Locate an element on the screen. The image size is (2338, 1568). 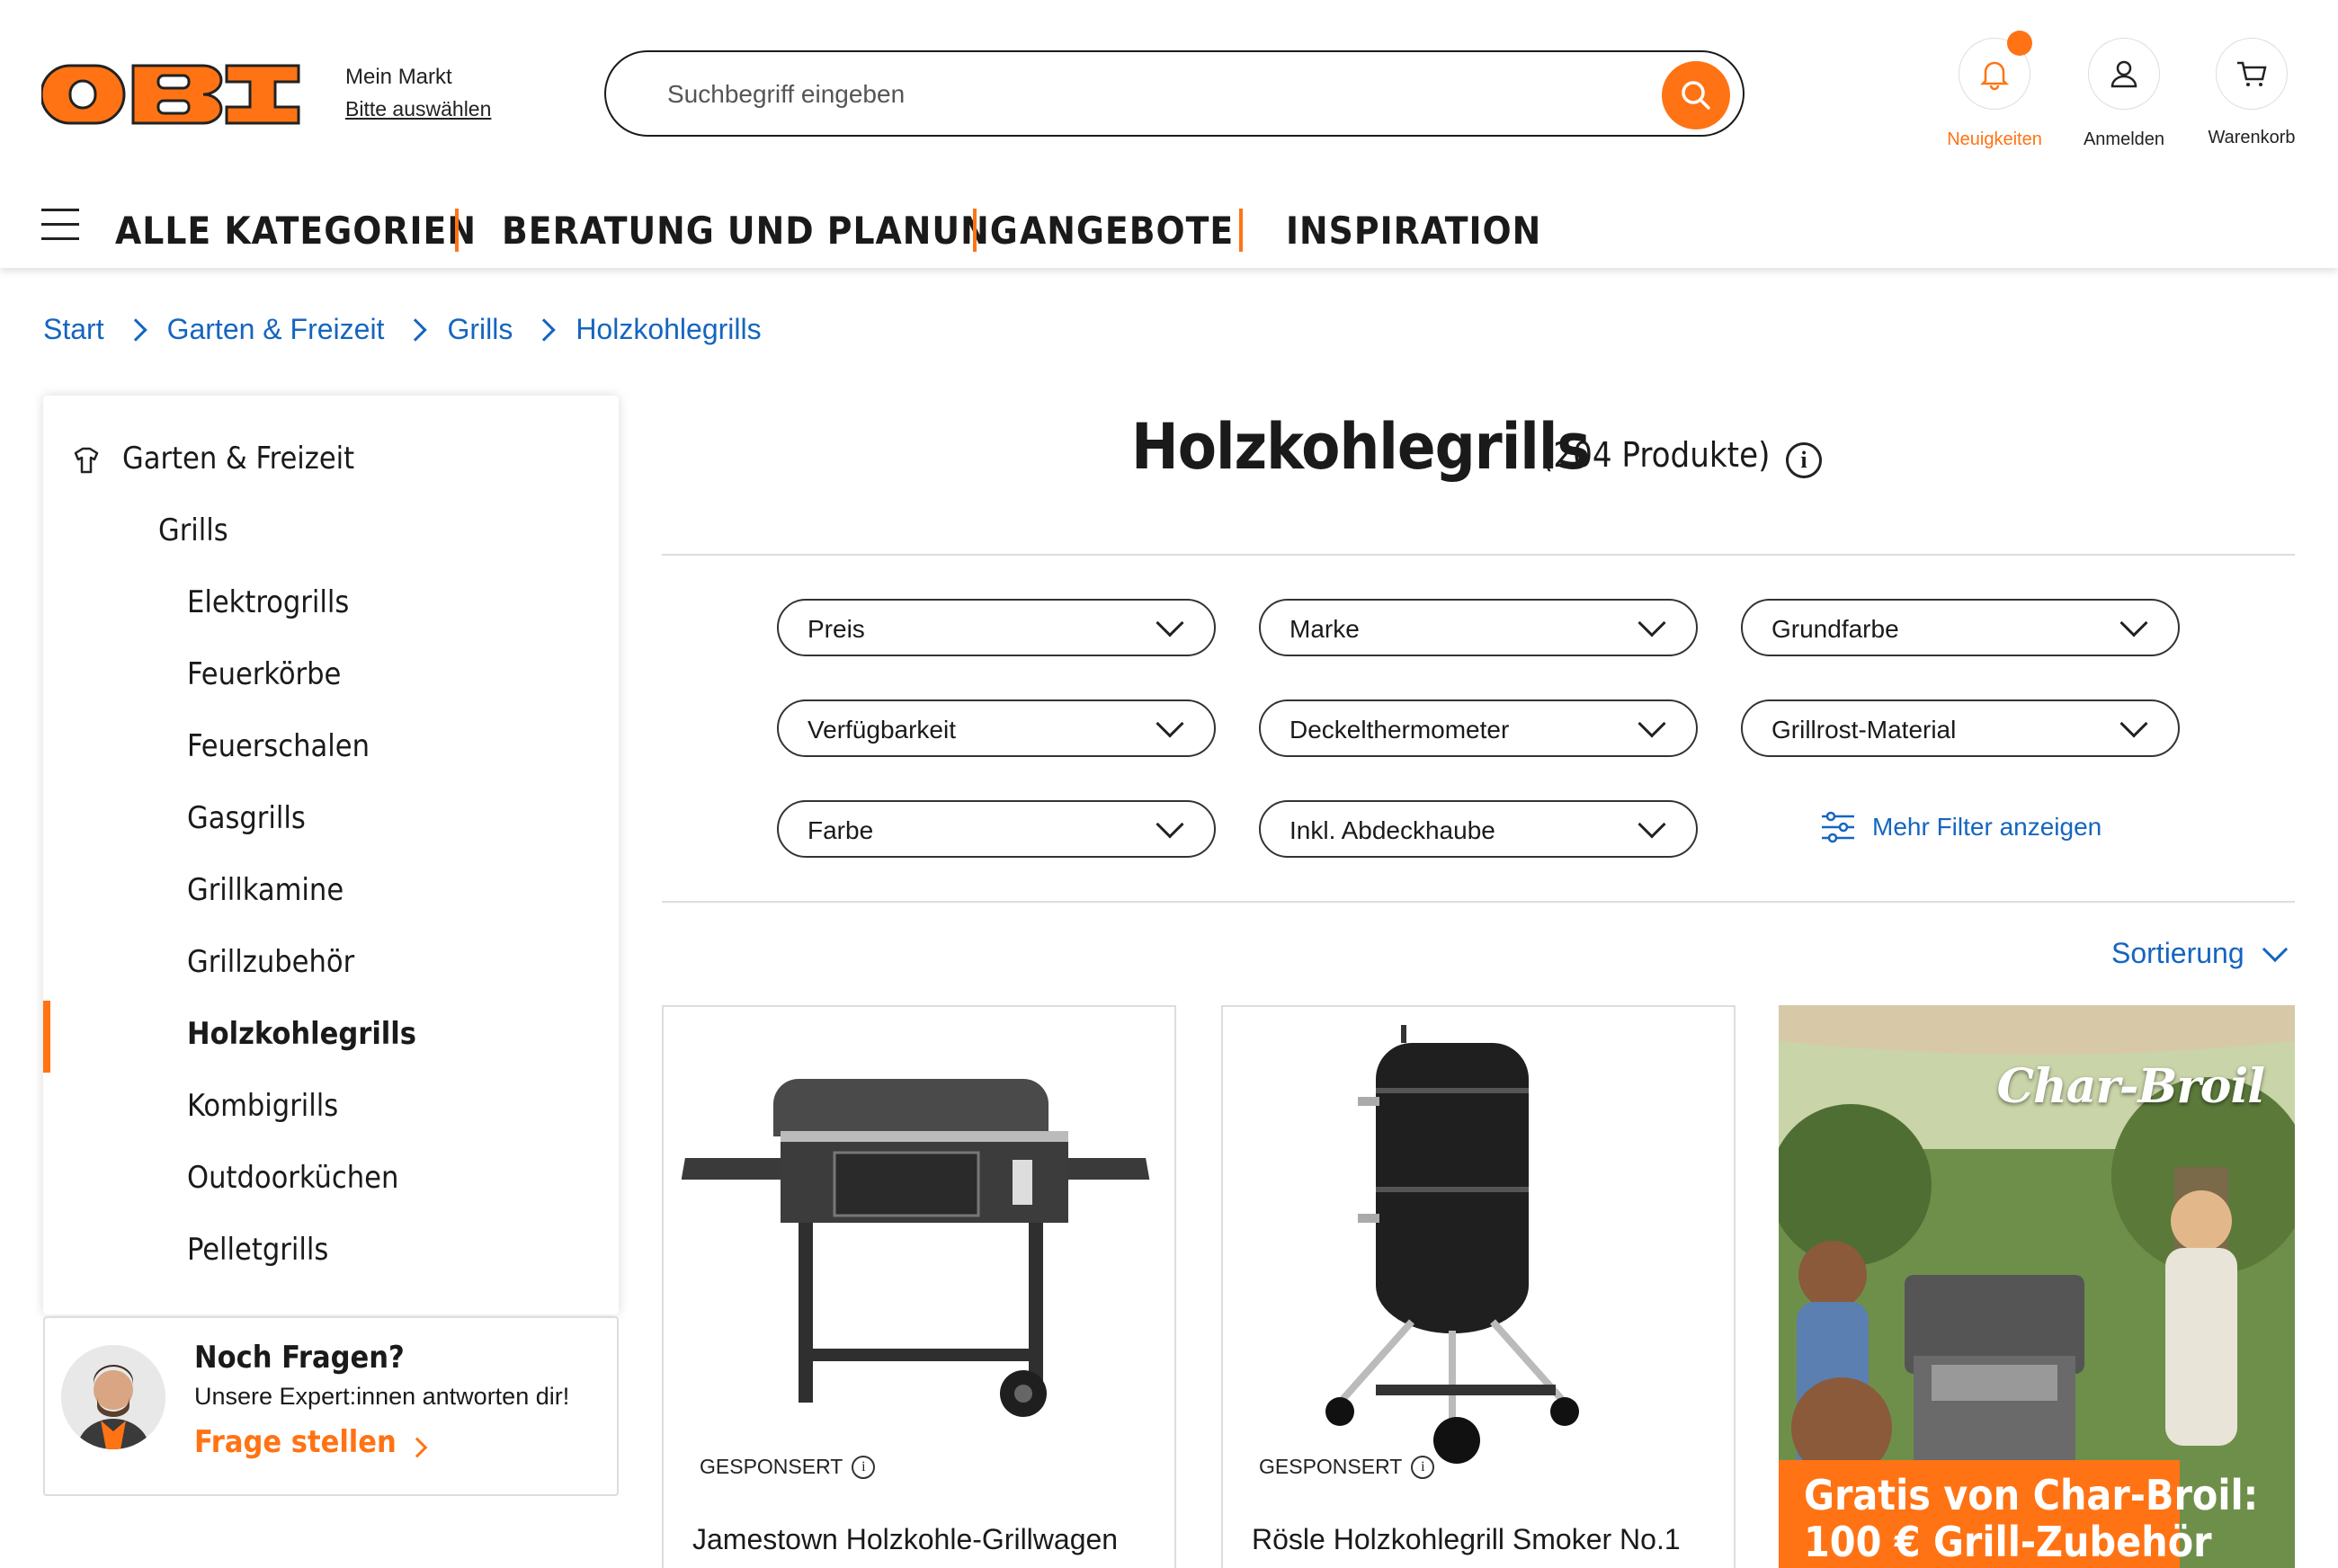
page-title: Holzkohlegrills is located at coordinates (1361, 447).